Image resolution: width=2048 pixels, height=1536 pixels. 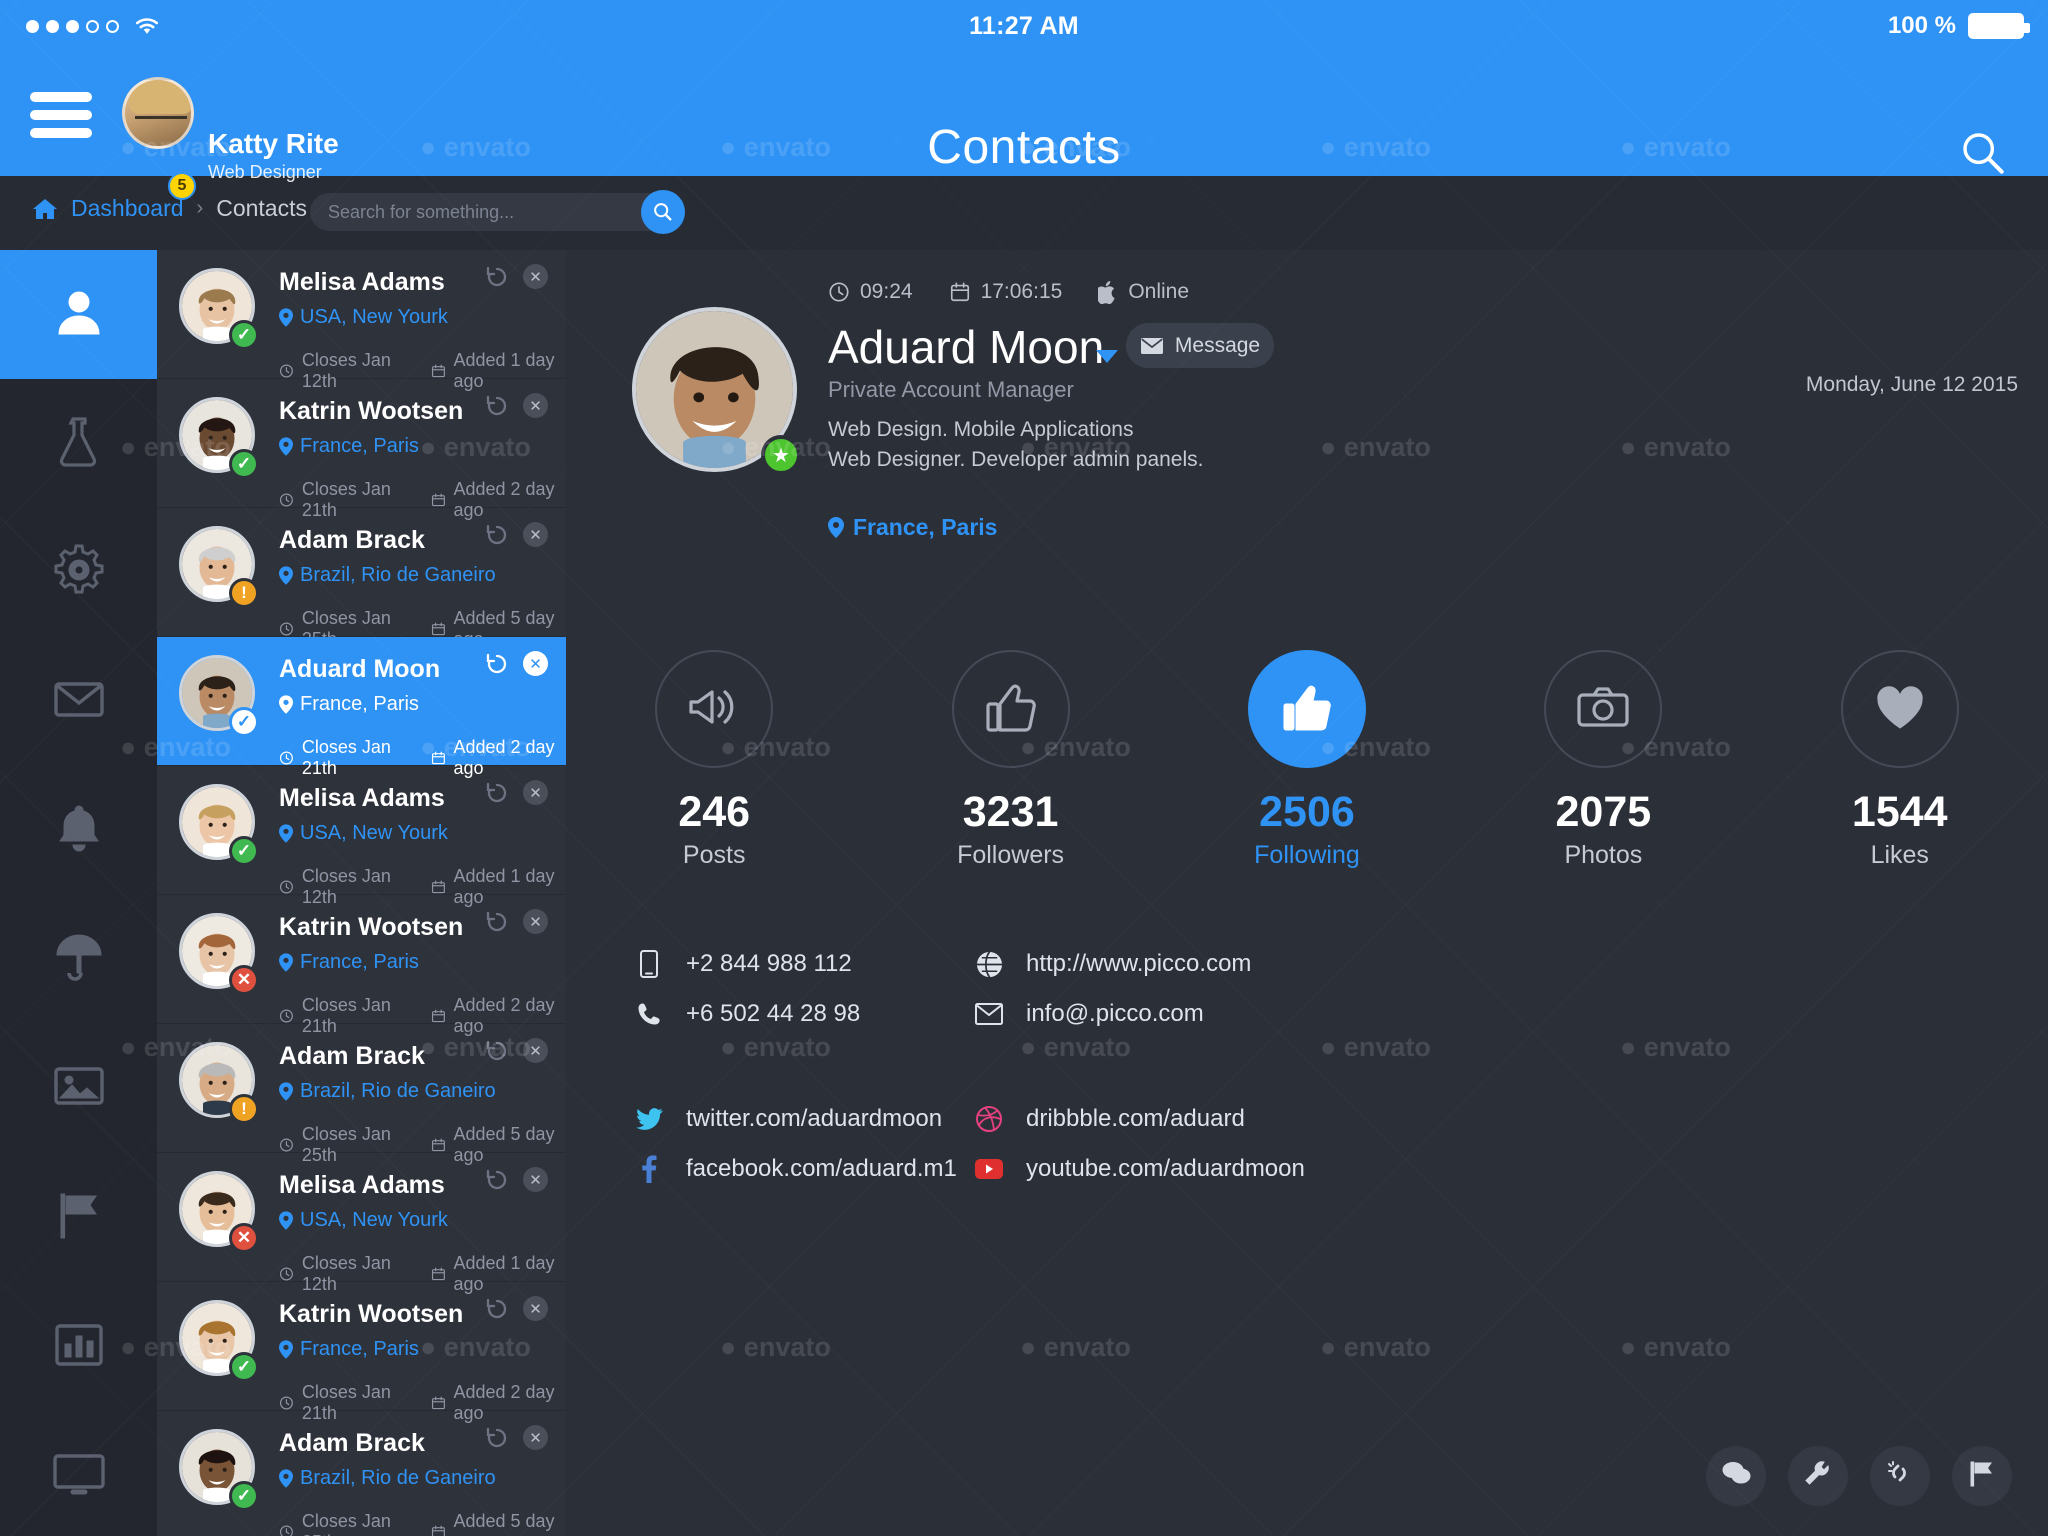 What do you see at coordinates (1200, 345) in the screenshot?
I see `message-button: Message` at bounding box center [1200, 345].